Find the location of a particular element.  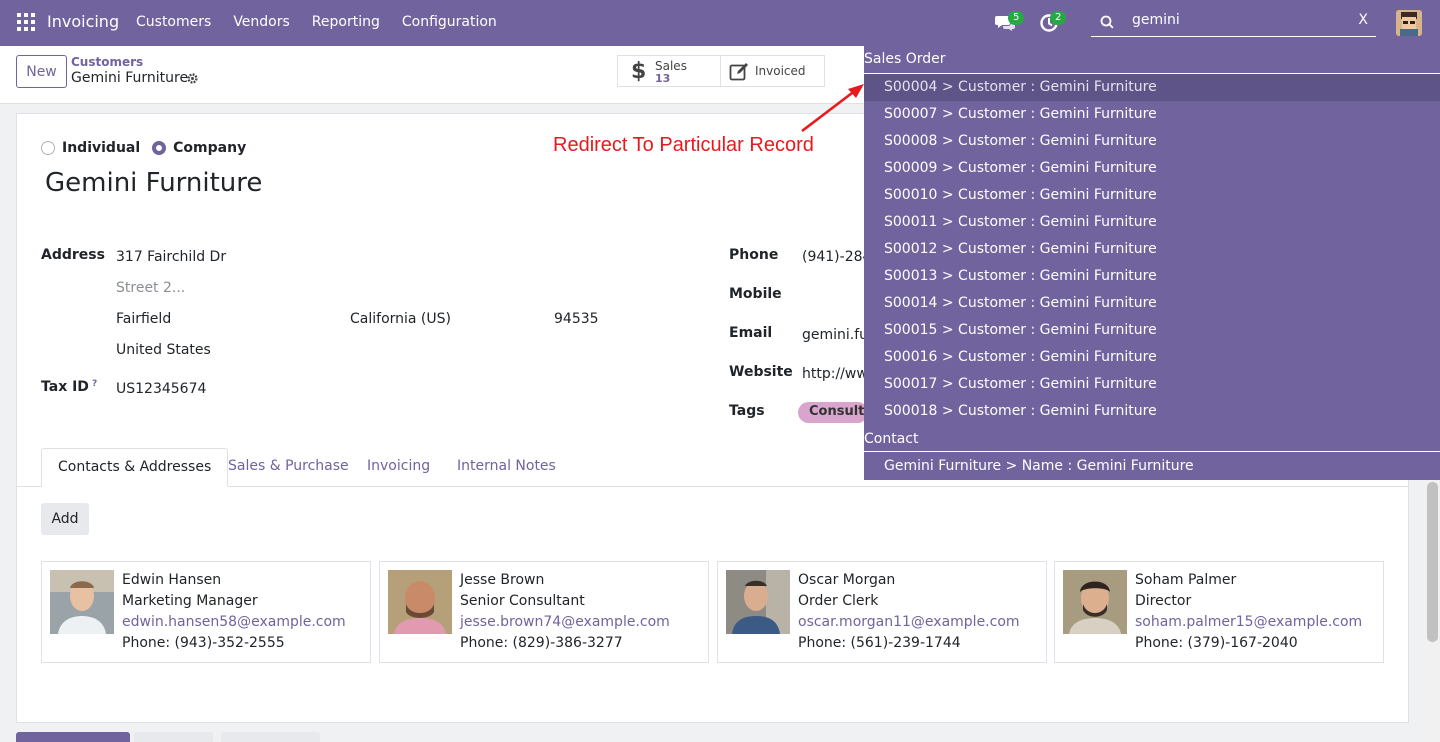

search-result-item: S00009 > Customer : Gemini Furniture is located at coordinates (1152, 168).